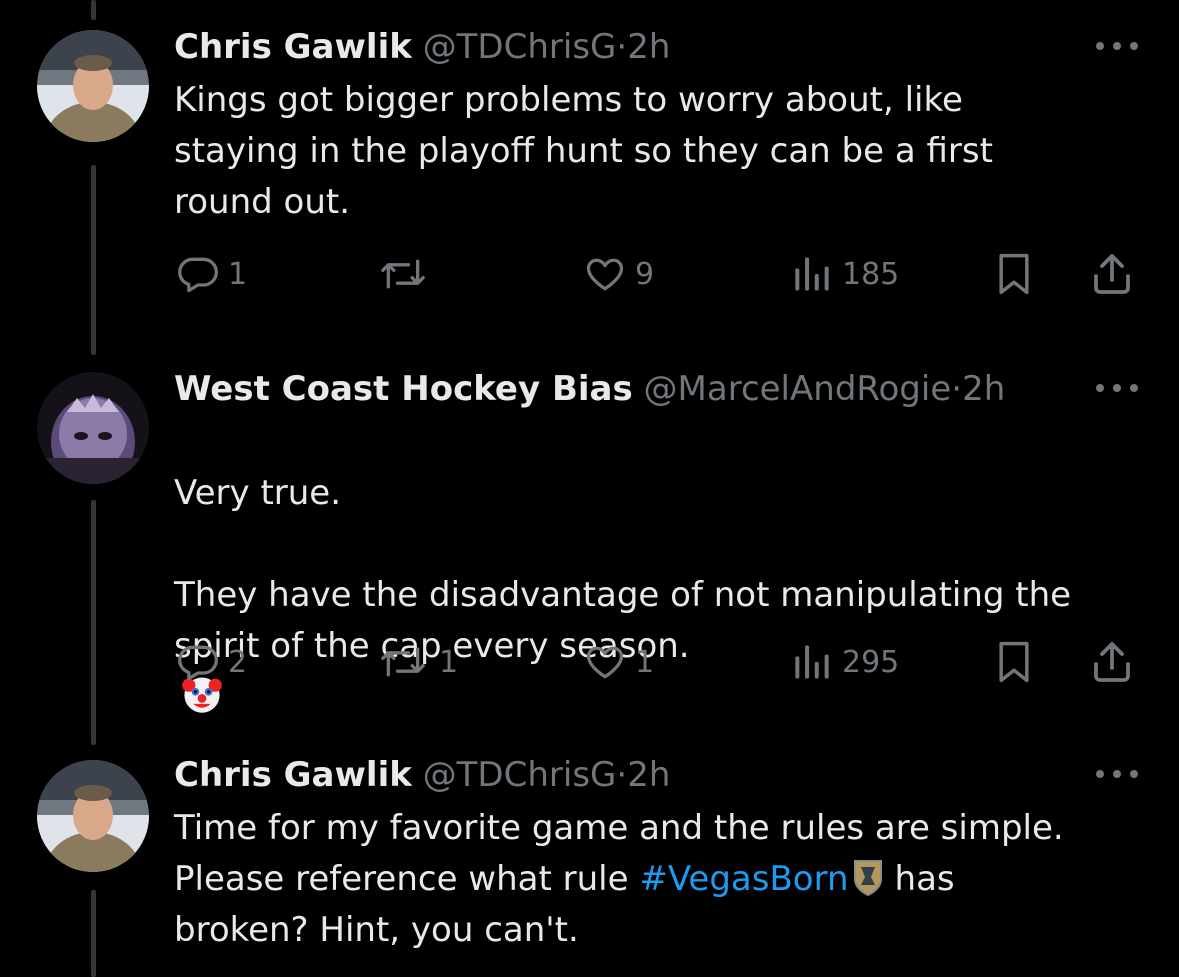 This screenshot has width=1179, height=977. What do you see at coordinates (871, 662) in the screenshot?
I see `view-count: 295` at bounding box center [871, 662].